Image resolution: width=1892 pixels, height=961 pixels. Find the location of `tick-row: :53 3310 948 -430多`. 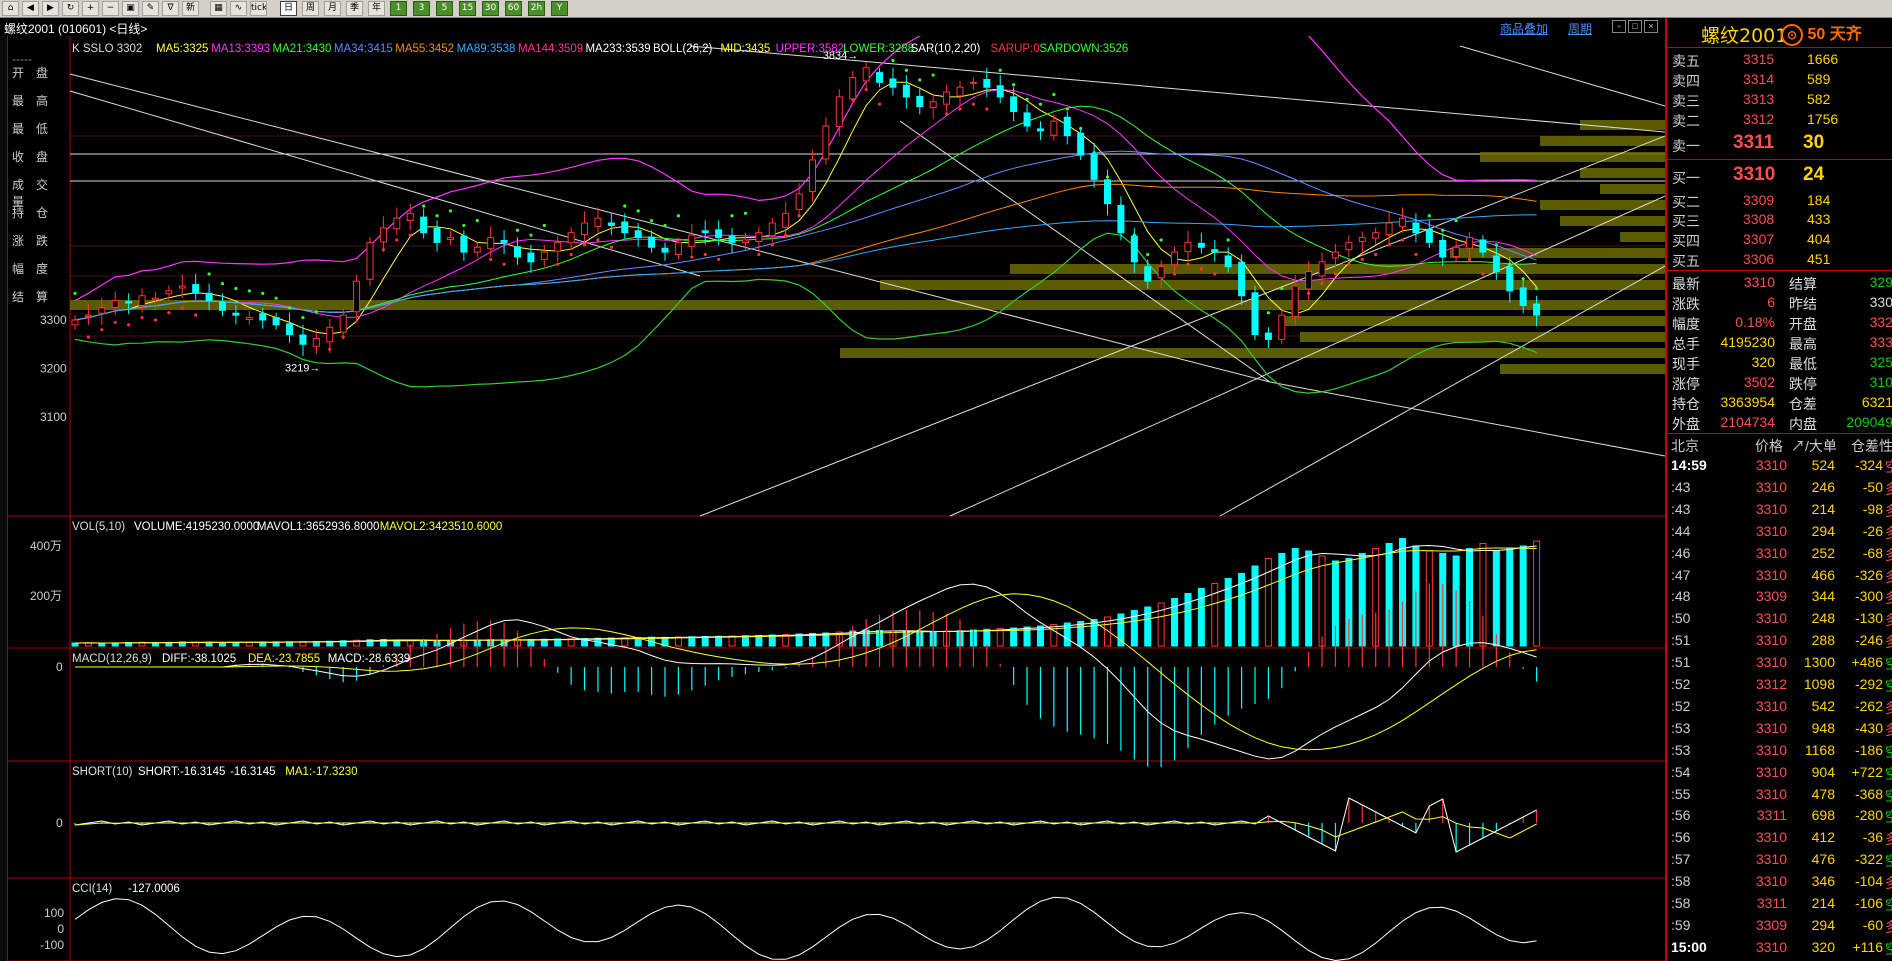

tick-row: :53 3310 948 -430多 is located at coordinates (1779, 729).